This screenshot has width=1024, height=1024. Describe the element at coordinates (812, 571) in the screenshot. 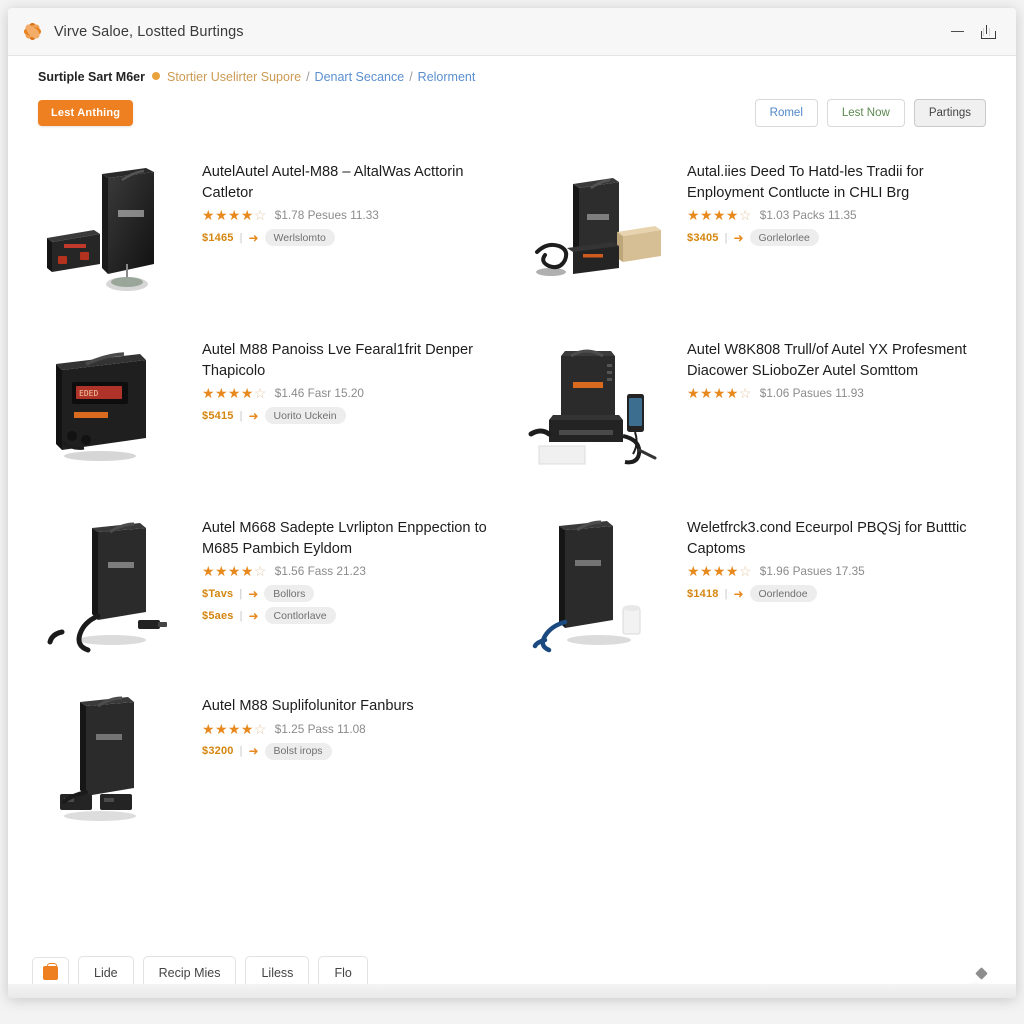

I see `review-text: $1.96 Pasues 17.35` at that location.